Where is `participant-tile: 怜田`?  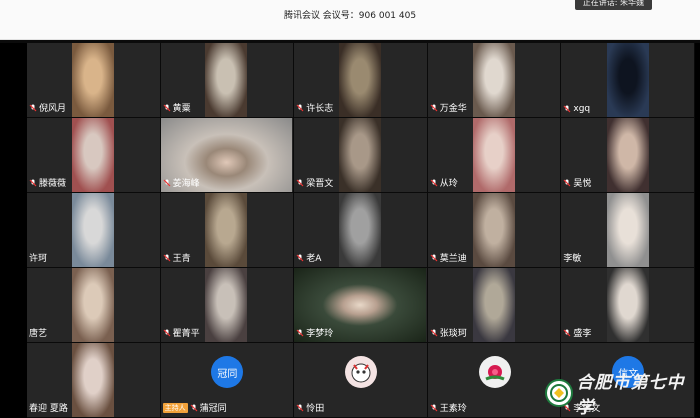 participant-tile: 怜田 is located at coordinates (361, 380).